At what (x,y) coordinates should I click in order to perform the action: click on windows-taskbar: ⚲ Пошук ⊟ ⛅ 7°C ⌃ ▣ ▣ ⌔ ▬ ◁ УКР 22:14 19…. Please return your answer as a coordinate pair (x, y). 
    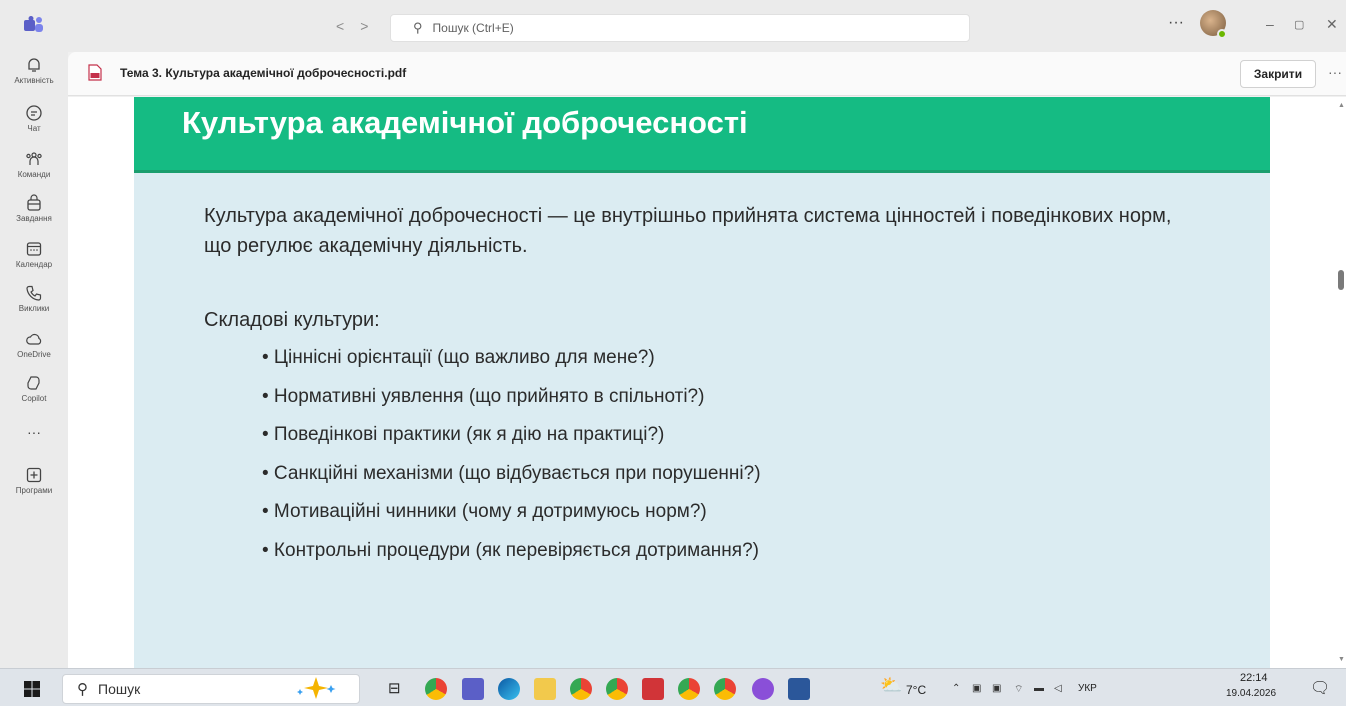
    Looking at the image, I should click on (673, 687).